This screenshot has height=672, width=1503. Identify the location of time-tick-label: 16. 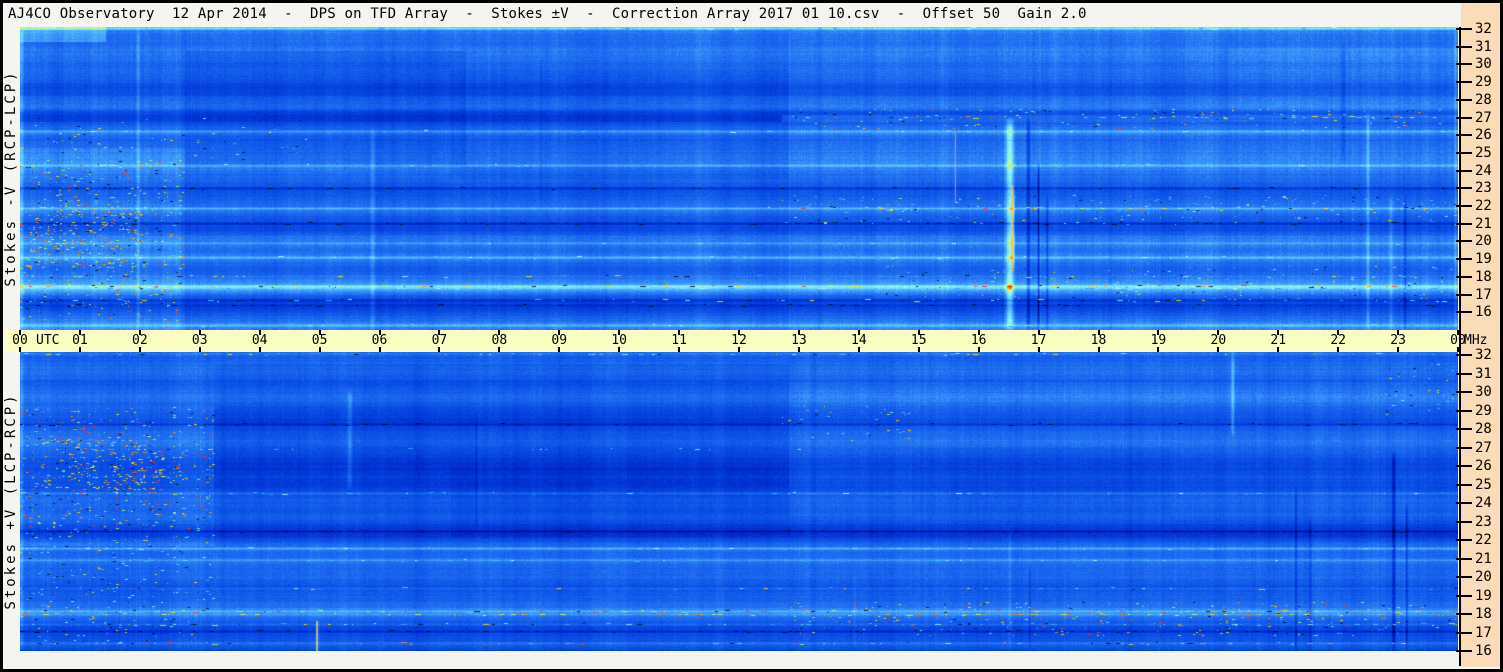
(978, 340).